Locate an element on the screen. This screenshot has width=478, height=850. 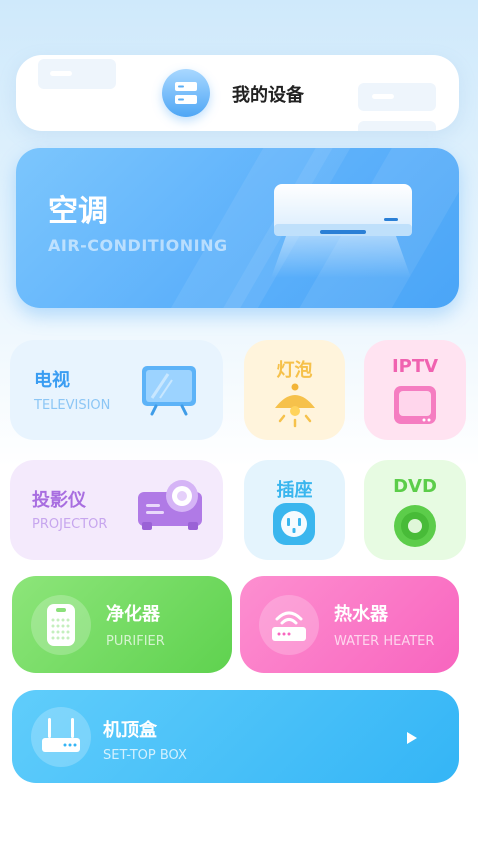
bulb-icon is located at coordinates (295, 405).